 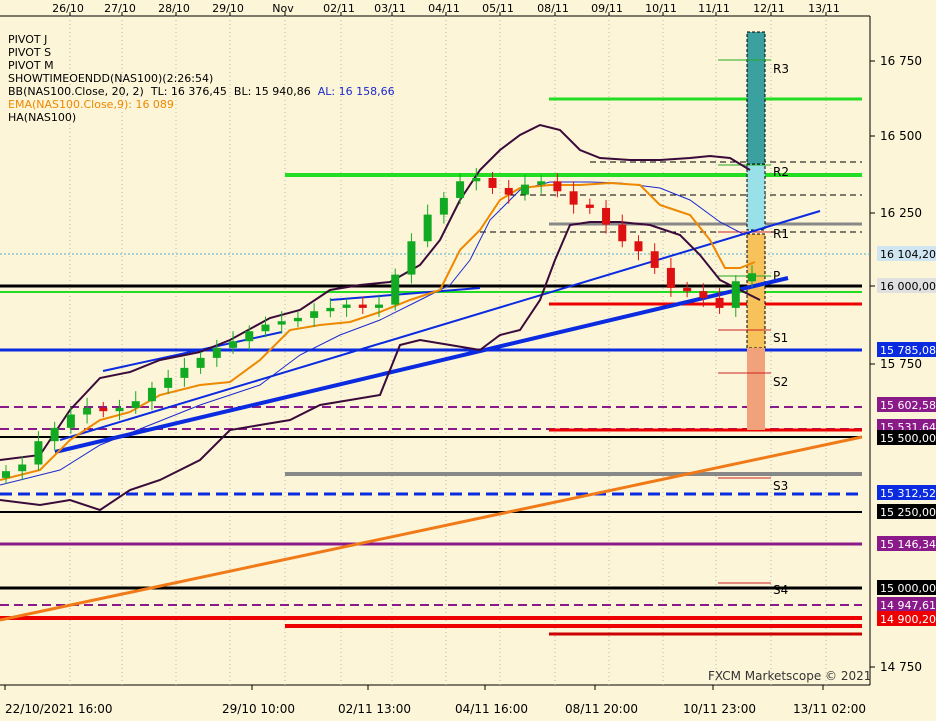 What do you see at coordinates (76, 91) in the screenshot?
I see `bb-name: BB(NAS100.Close, 20, 2)` at bounding box center [76, 91].